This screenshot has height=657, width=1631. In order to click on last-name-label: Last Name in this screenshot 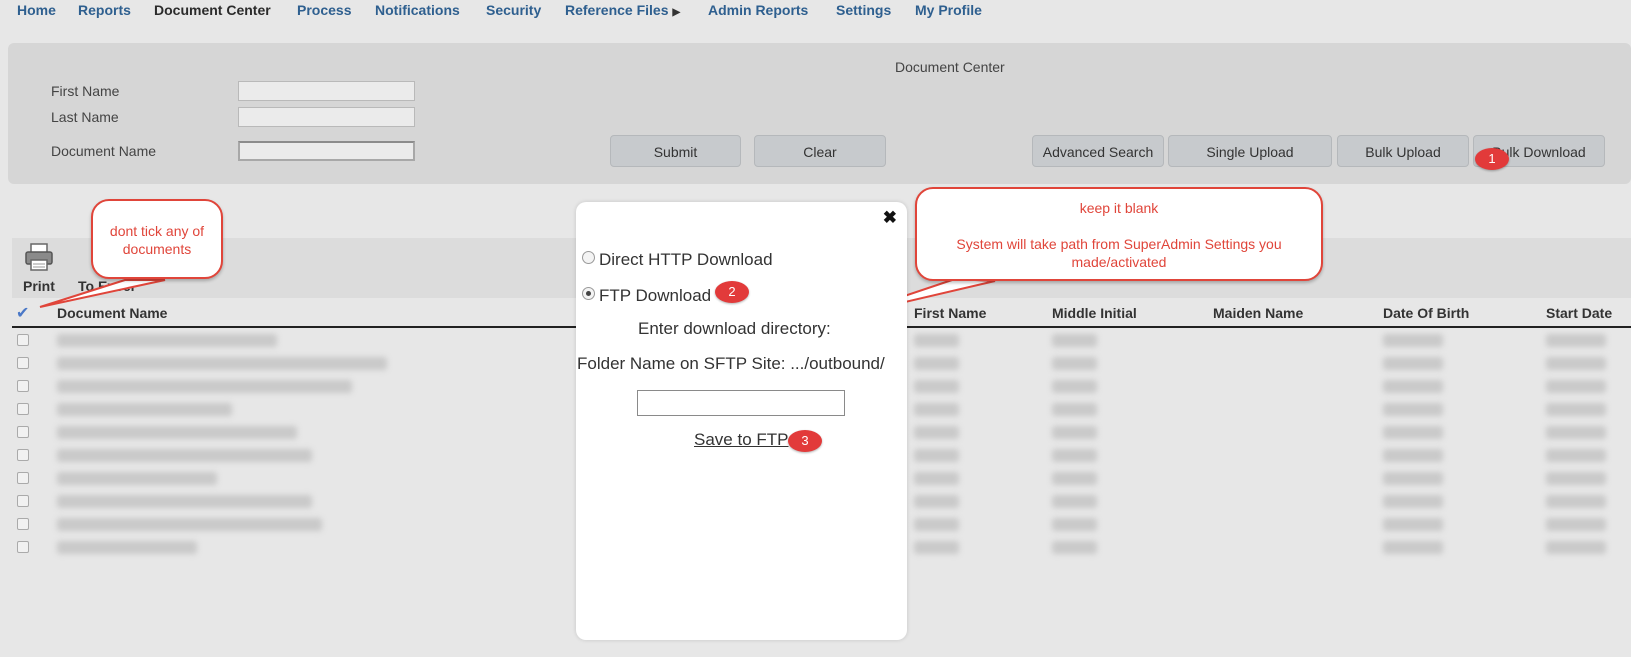, I will do `click(85, 117)`.